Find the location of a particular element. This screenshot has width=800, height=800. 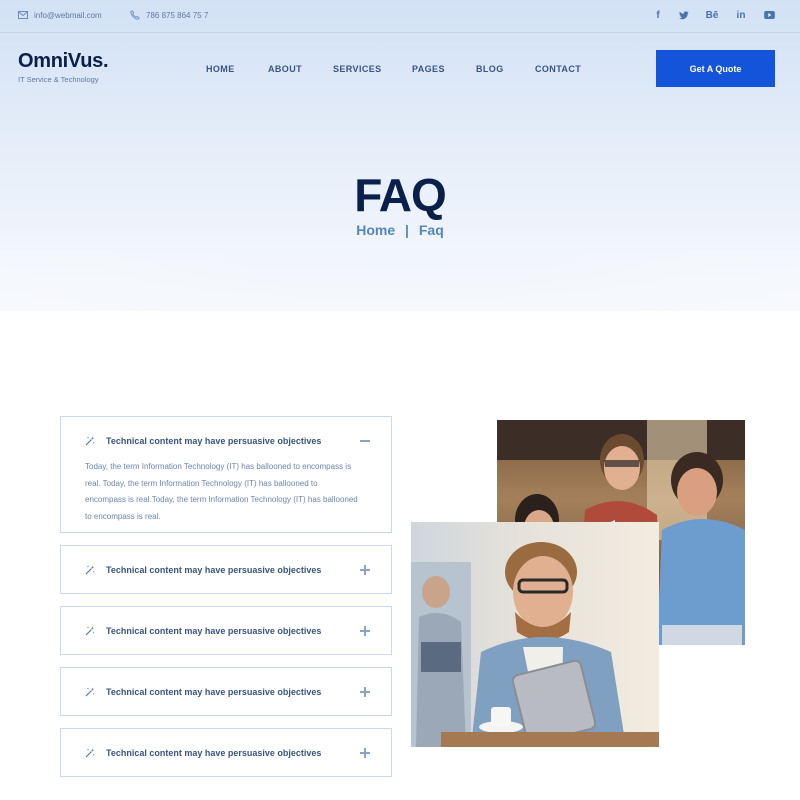

nav-services: SERVICES is located at coordinates (357, 69).